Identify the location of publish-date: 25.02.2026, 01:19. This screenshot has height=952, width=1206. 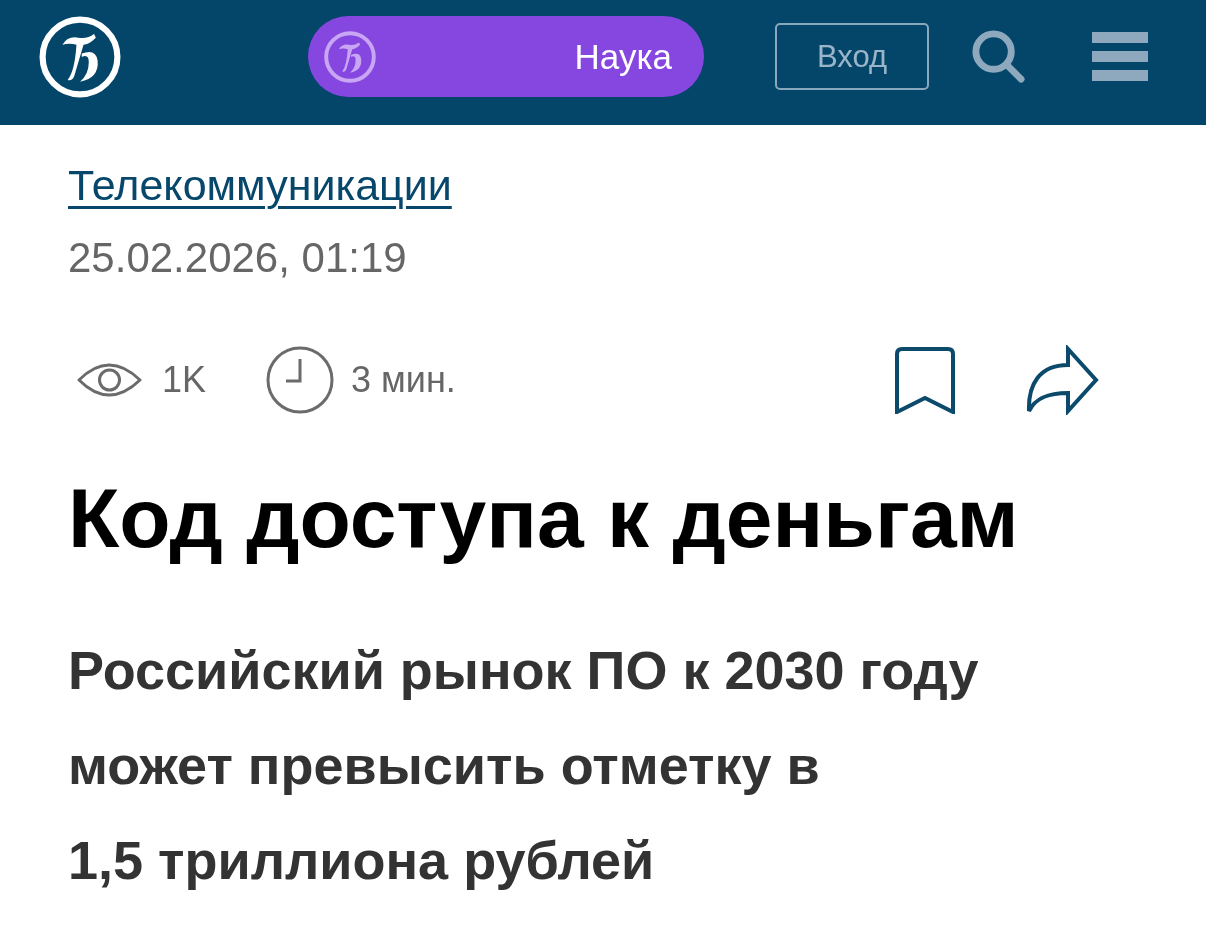
(238, 258).